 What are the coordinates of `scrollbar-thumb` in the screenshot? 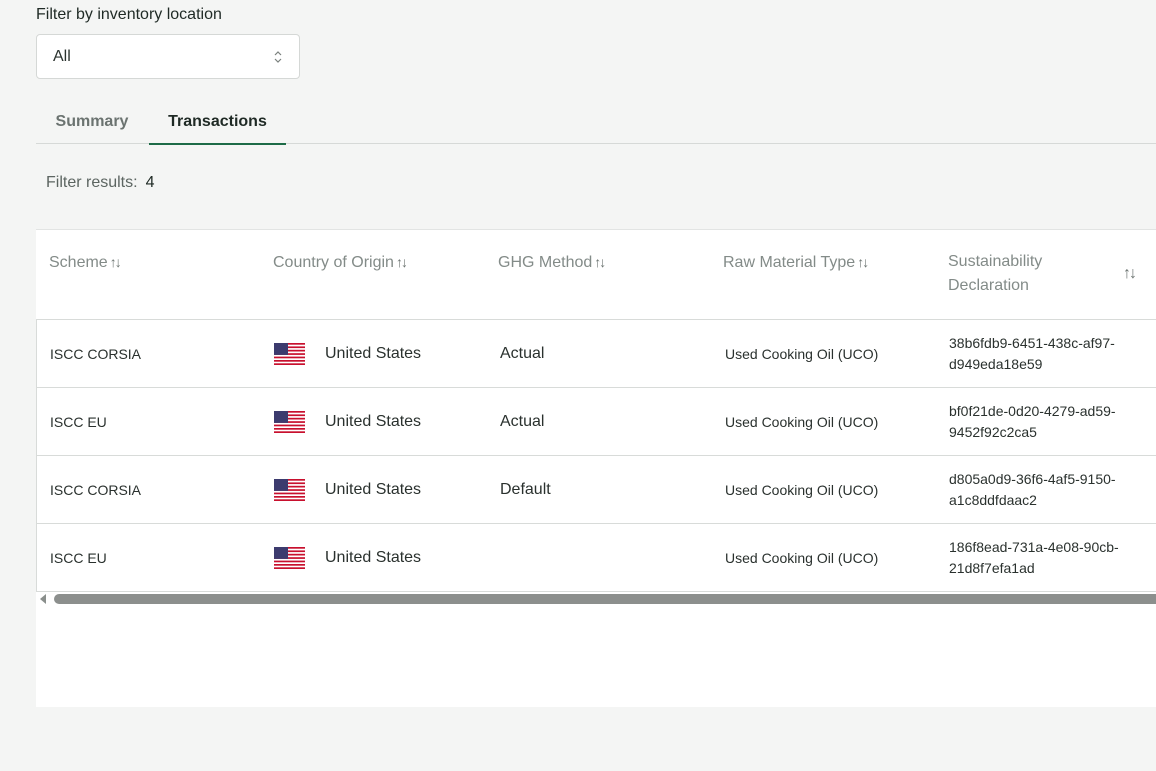 It's located at (605, 599).